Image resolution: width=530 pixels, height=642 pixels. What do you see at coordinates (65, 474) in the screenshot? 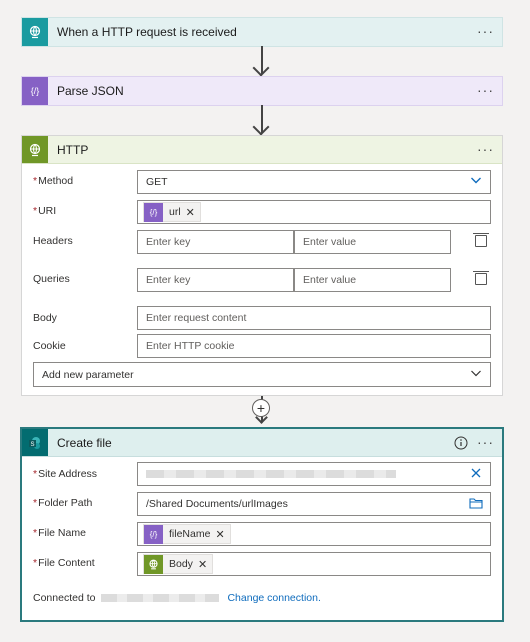
I see `site-address-label: *Site Address` at bounding box center [65, 474].